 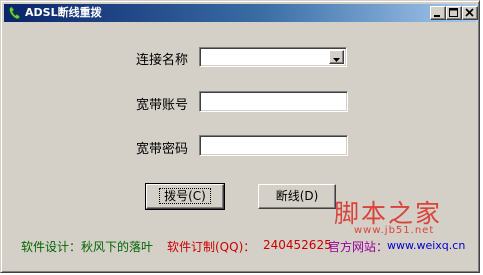 I want to click on connection-select, so click(x=273, y=57).